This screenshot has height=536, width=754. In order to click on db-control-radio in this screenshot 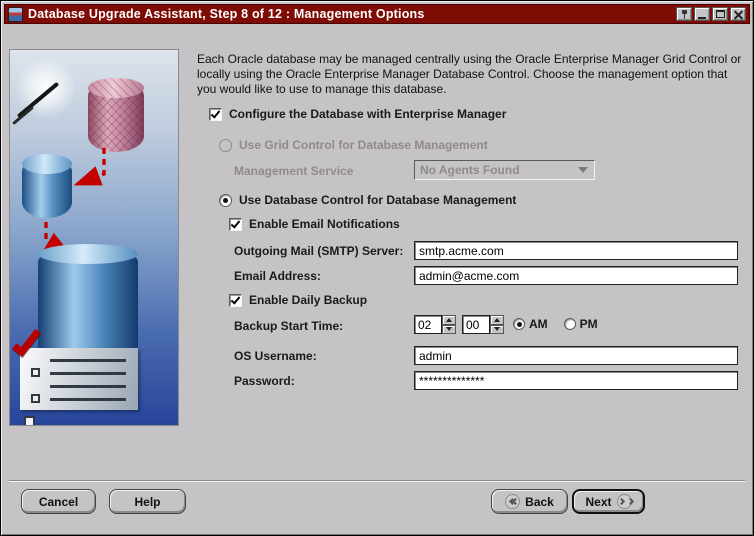, I will do `click(225, 200)`.